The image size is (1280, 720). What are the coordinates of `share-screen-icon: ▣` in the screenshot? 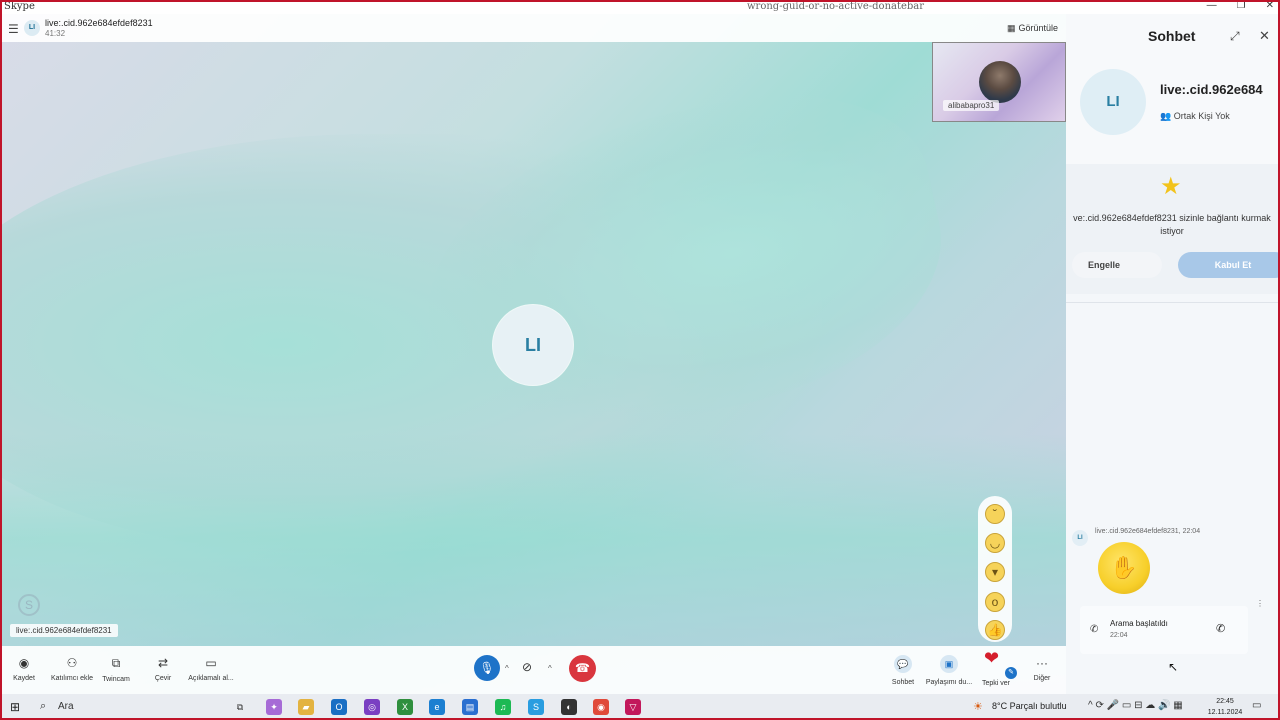 It's located at (949, 664).